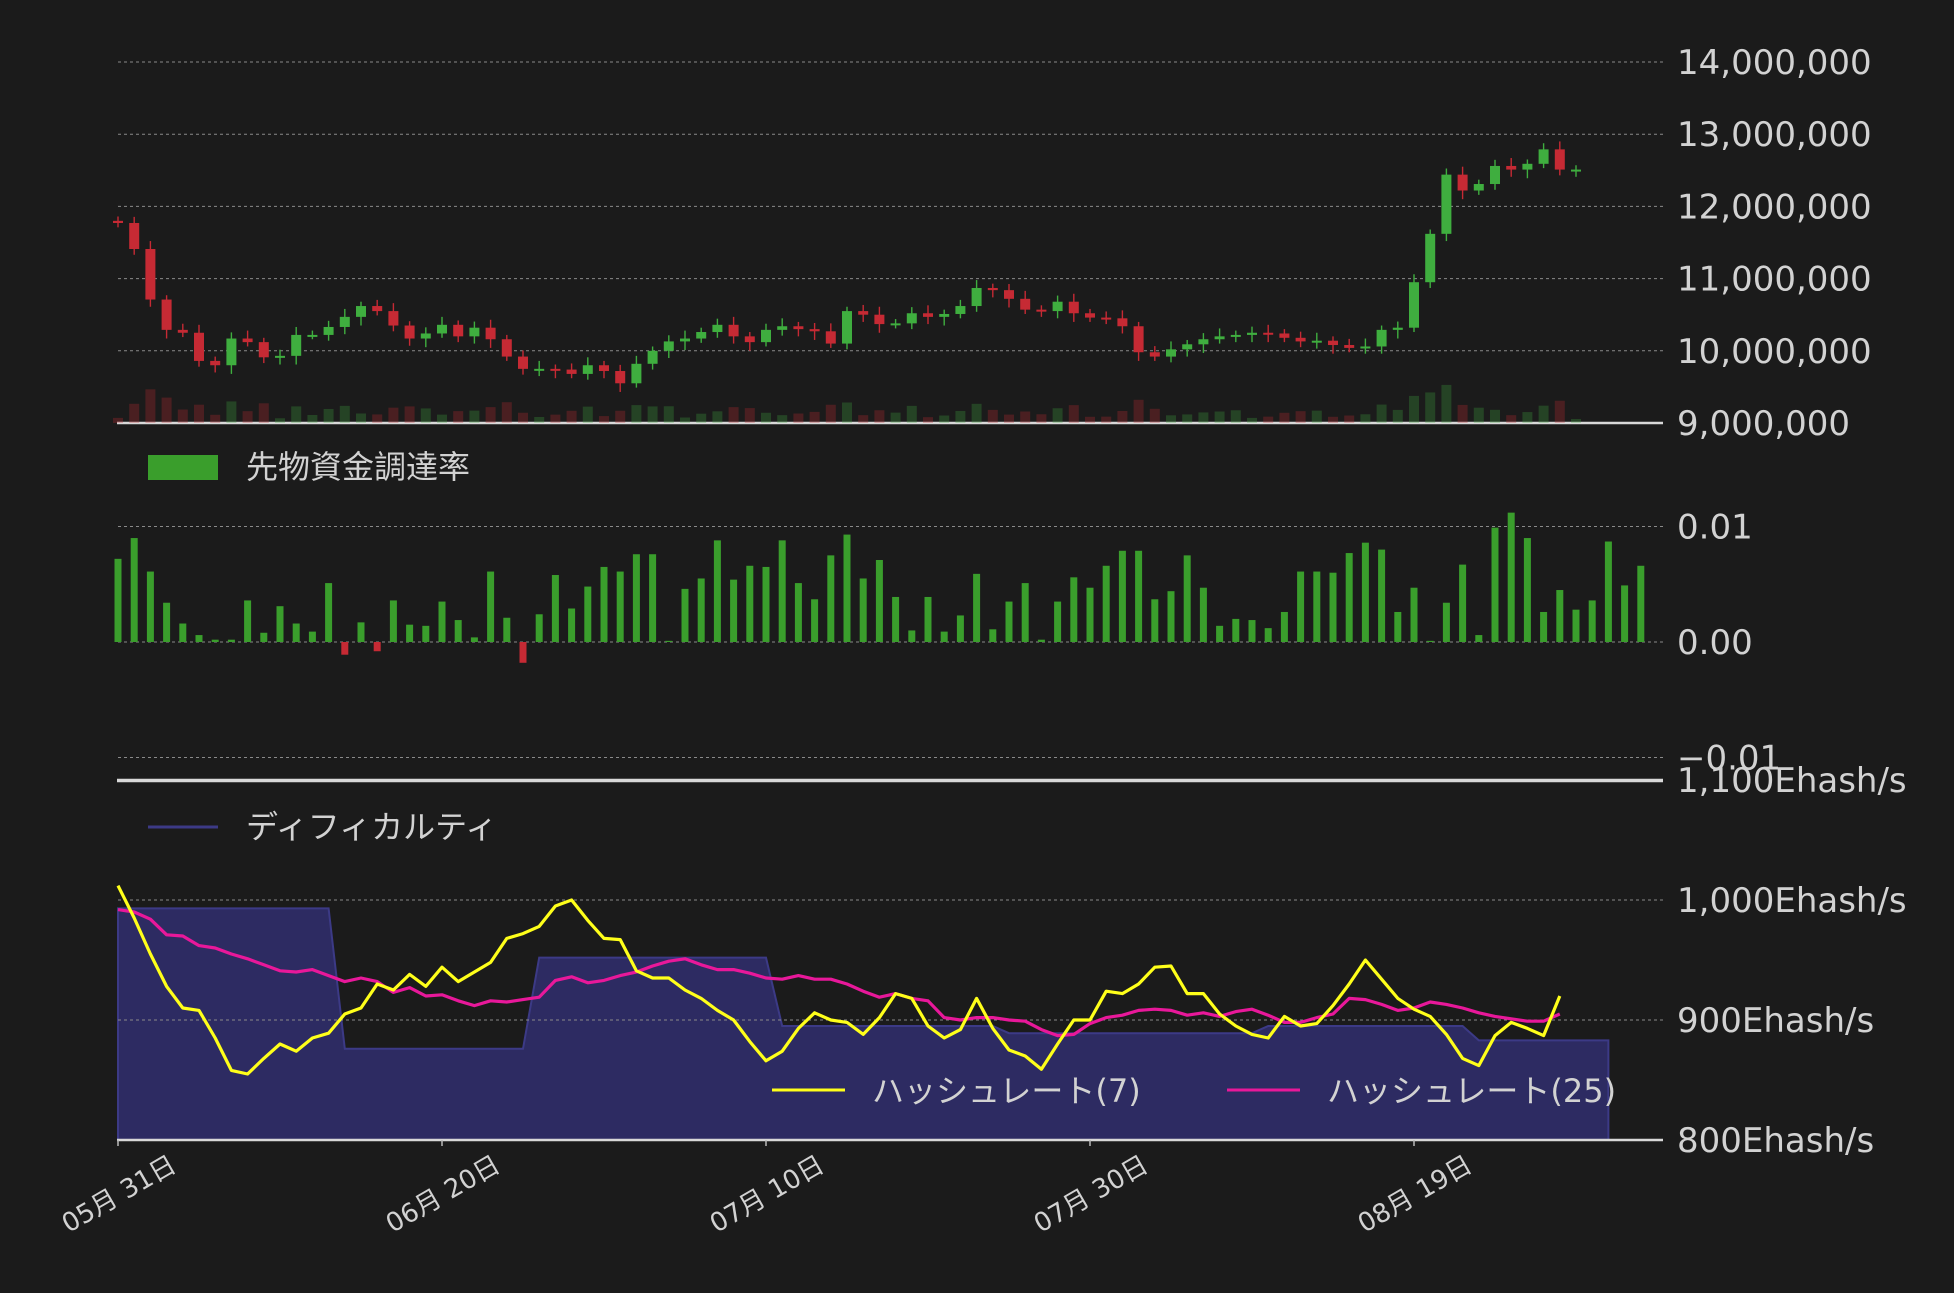 The height and width of the screenshot is (1293, 1954). Describe the element at coordinates (1774, 280) in the screenshot. I see `price-tick-label: 11,000,000` at that location.